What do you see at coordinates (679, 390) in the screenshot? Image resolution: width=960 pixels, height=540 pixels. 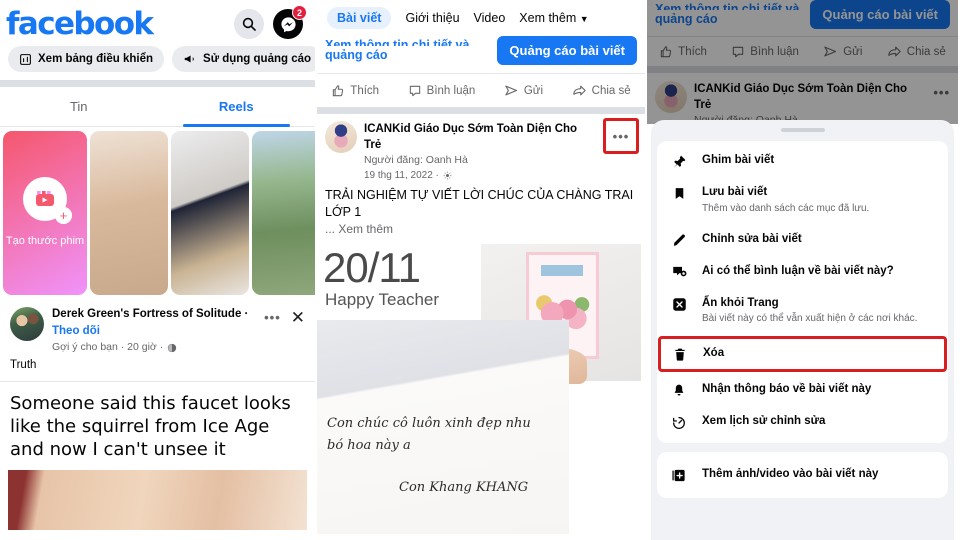 I see `bell-icon` at bounding box center [679, 390].